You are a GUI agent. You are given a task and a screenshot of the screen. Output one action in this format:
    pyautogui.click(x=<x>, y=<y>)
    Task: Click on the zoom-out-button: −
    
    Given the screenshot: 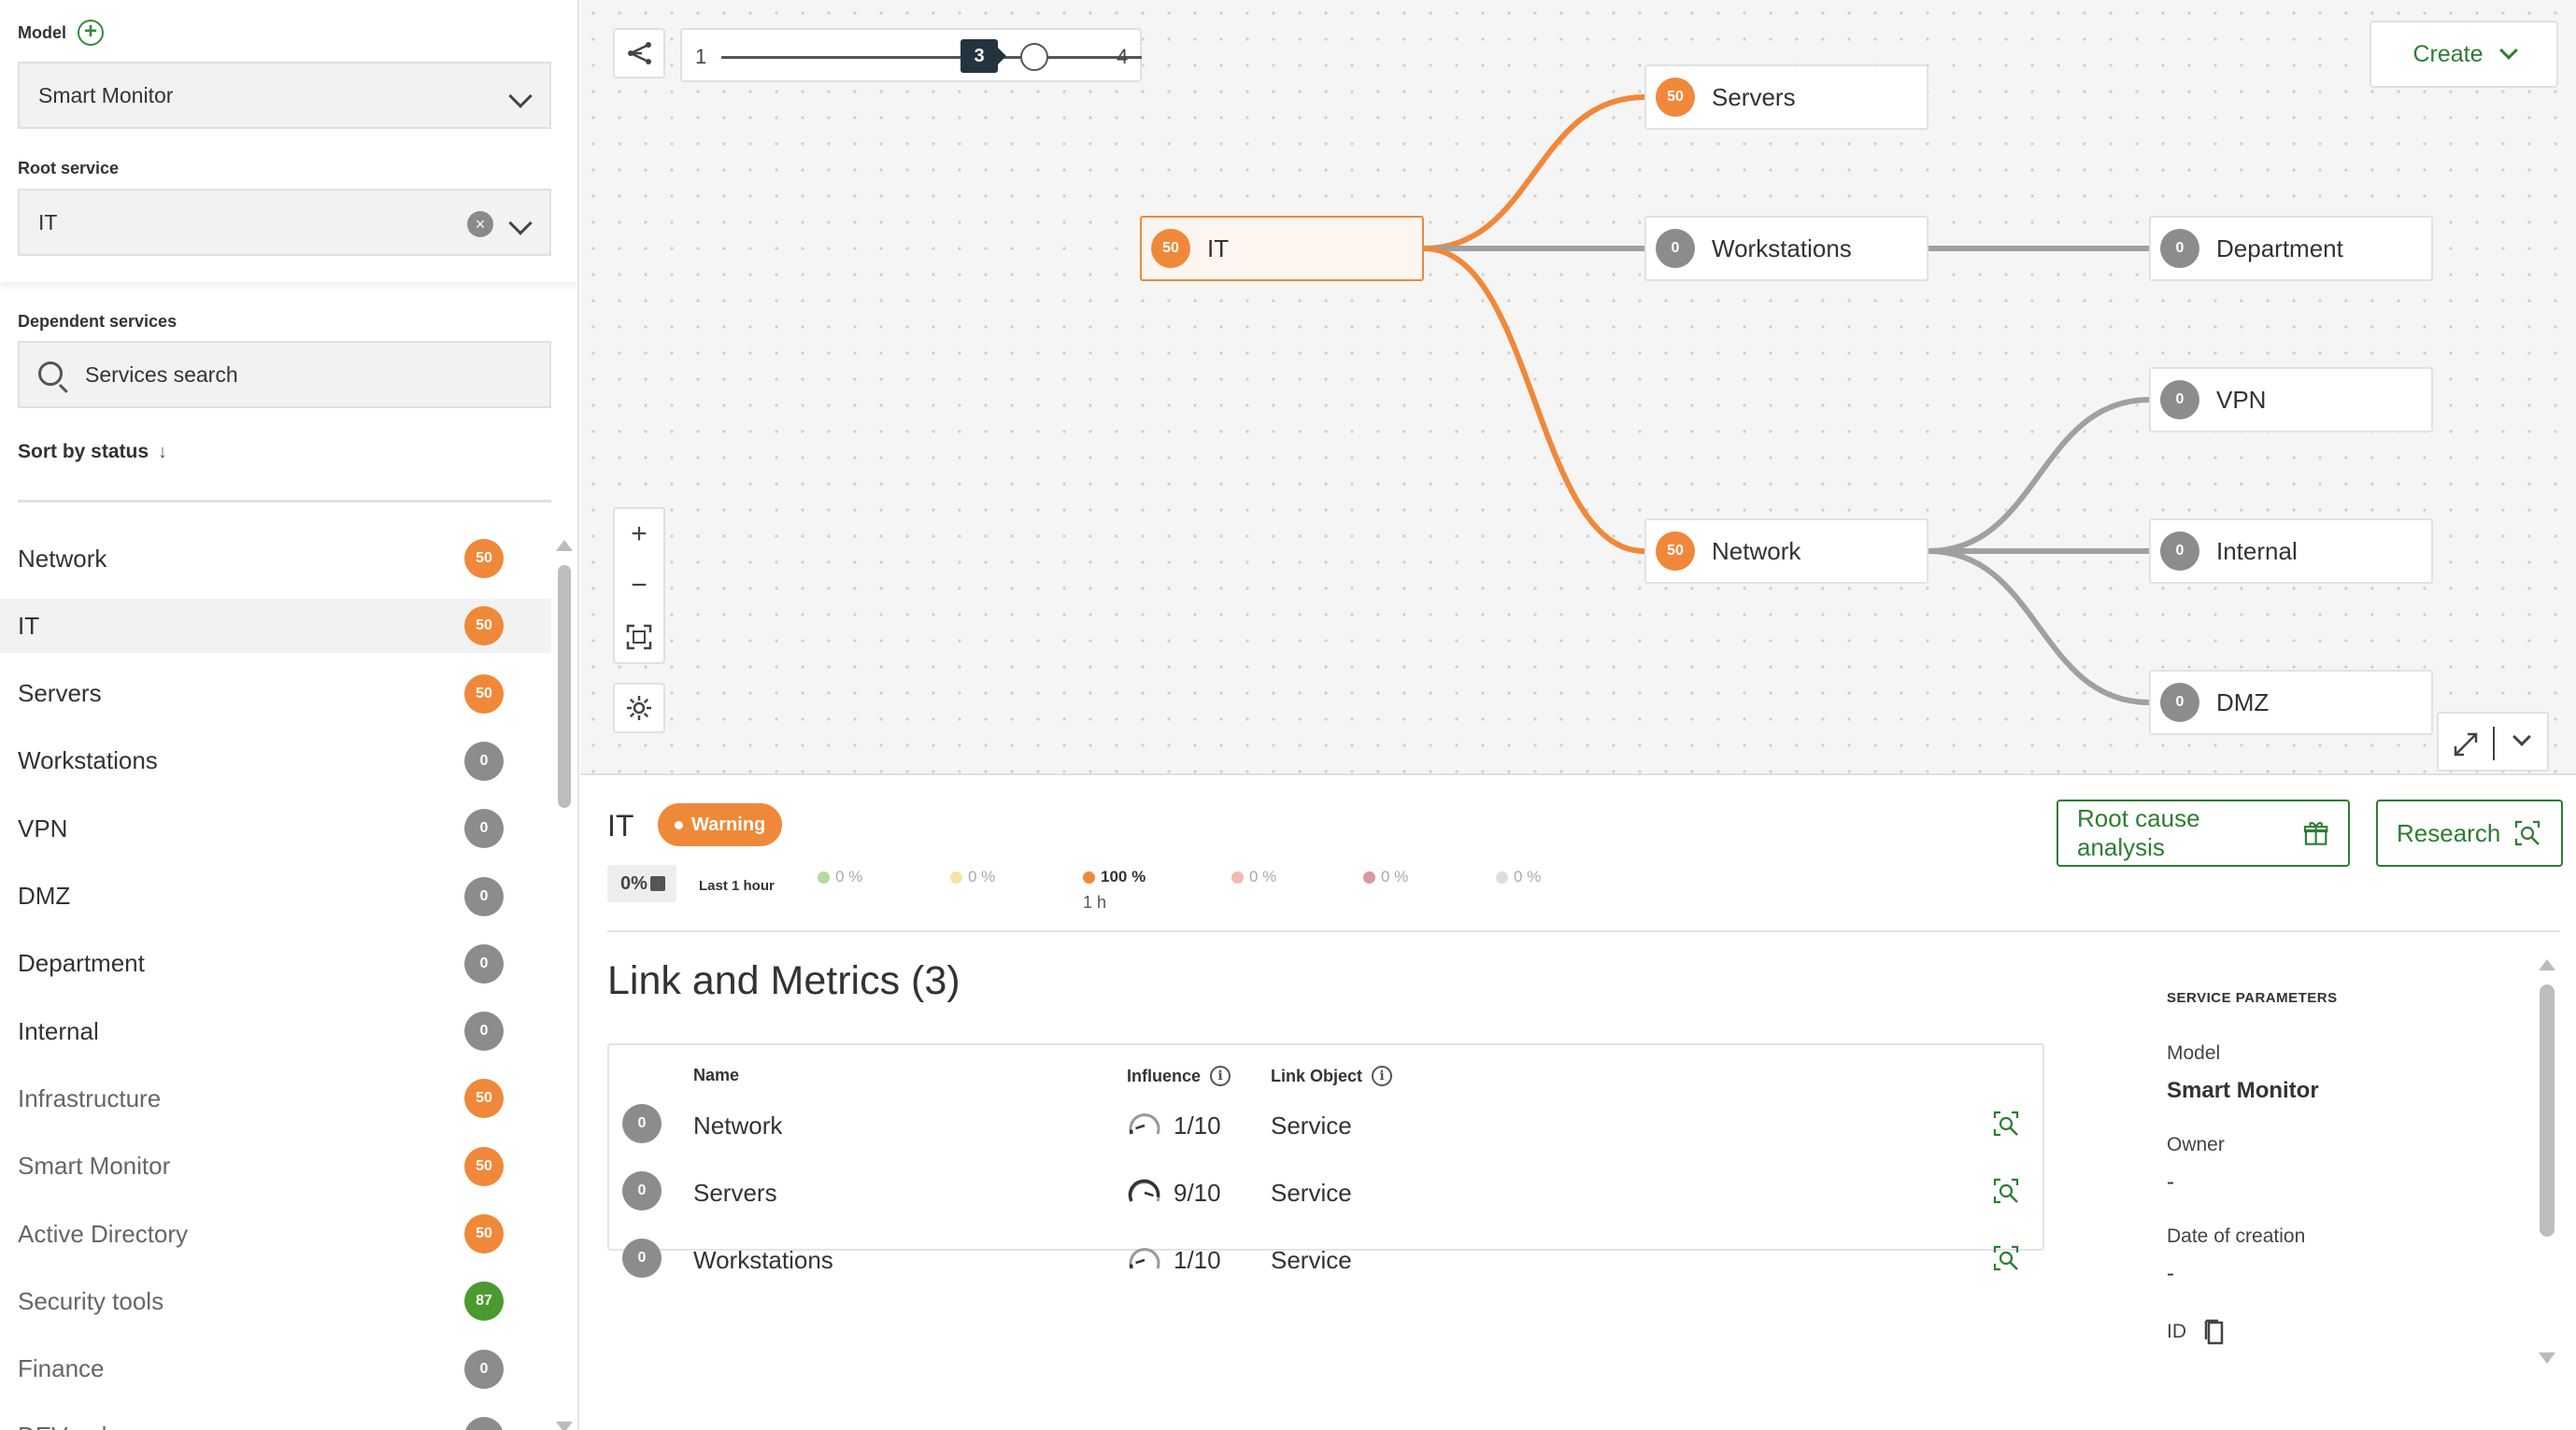 What is the action you would take?
    pyautogui.click(x=639, y=585)
    